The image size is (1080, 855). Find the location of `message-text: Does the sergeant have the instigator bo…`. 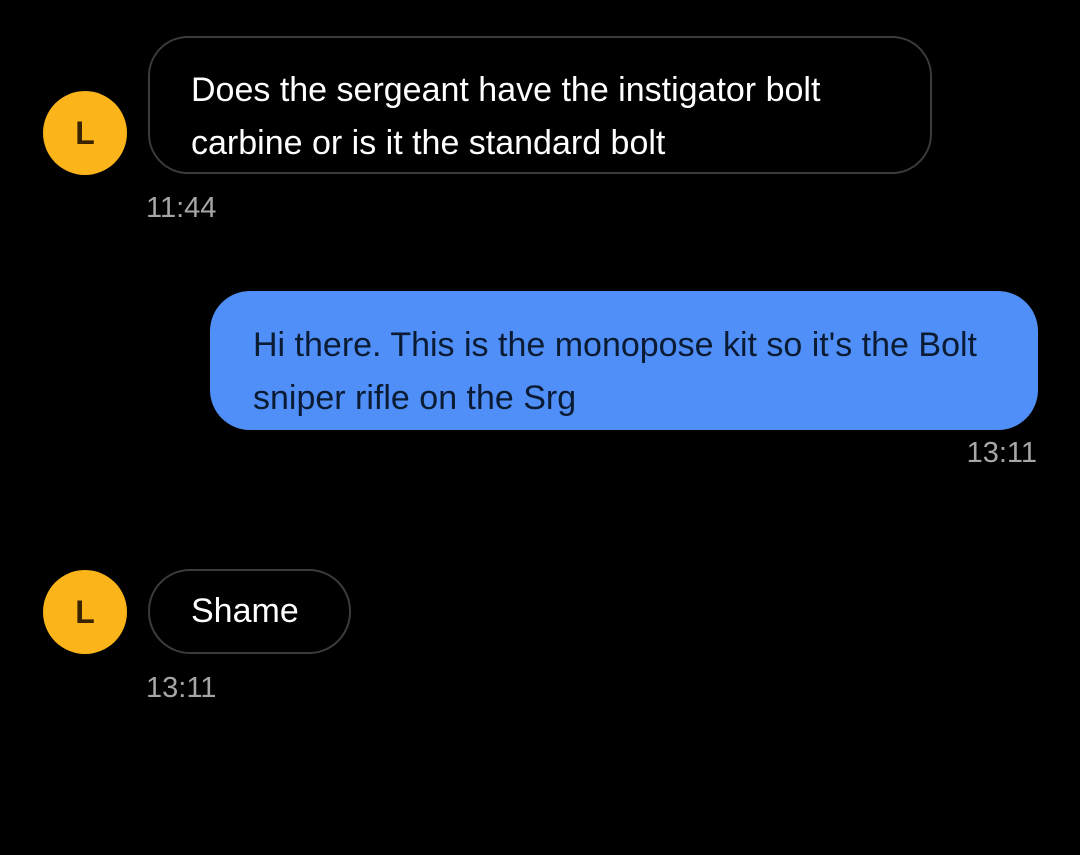

message-text: Does the sergeant have the instigator bo… is located at coordinates (506, 116).